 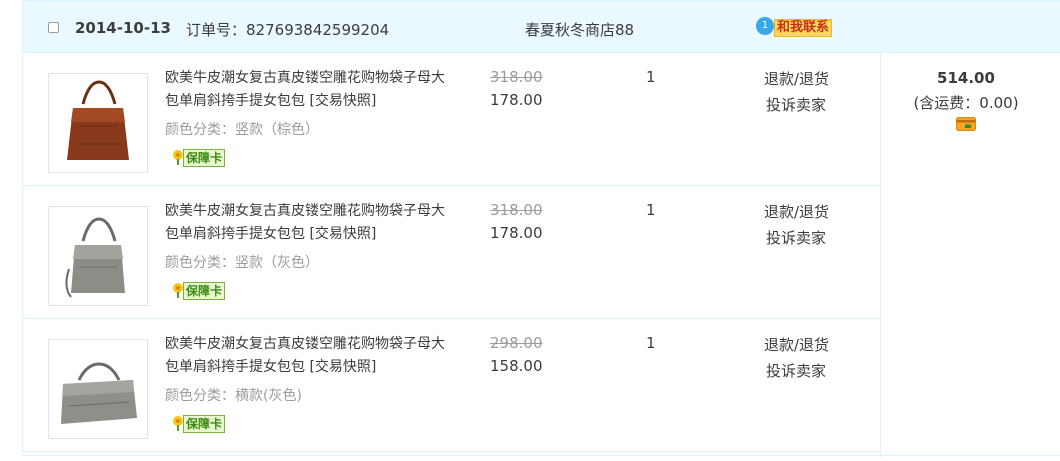 What do you see at coordinates (318, 30) in the screenshot?
I see `order-number-value: 827693842599204` at bounding box center [318, 30].